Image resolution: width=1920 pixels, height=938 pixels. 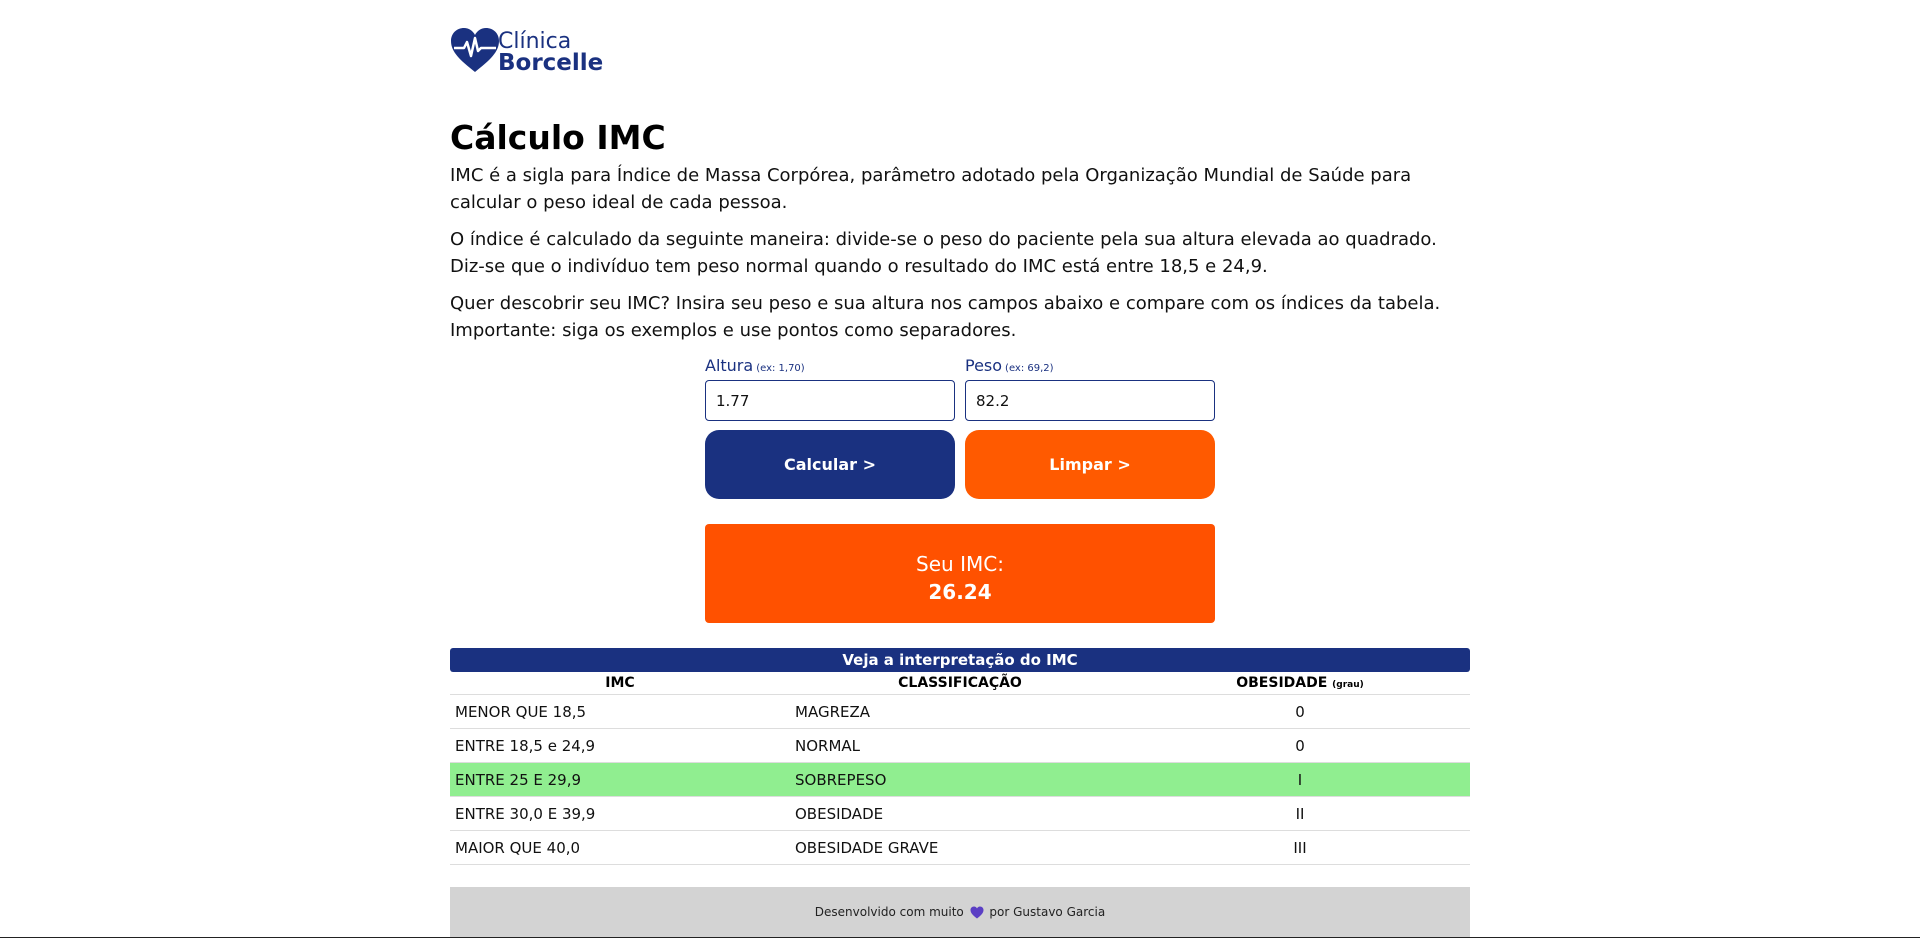 I want to click on imc-result-value: 26.24, so click(x=960, y=592).